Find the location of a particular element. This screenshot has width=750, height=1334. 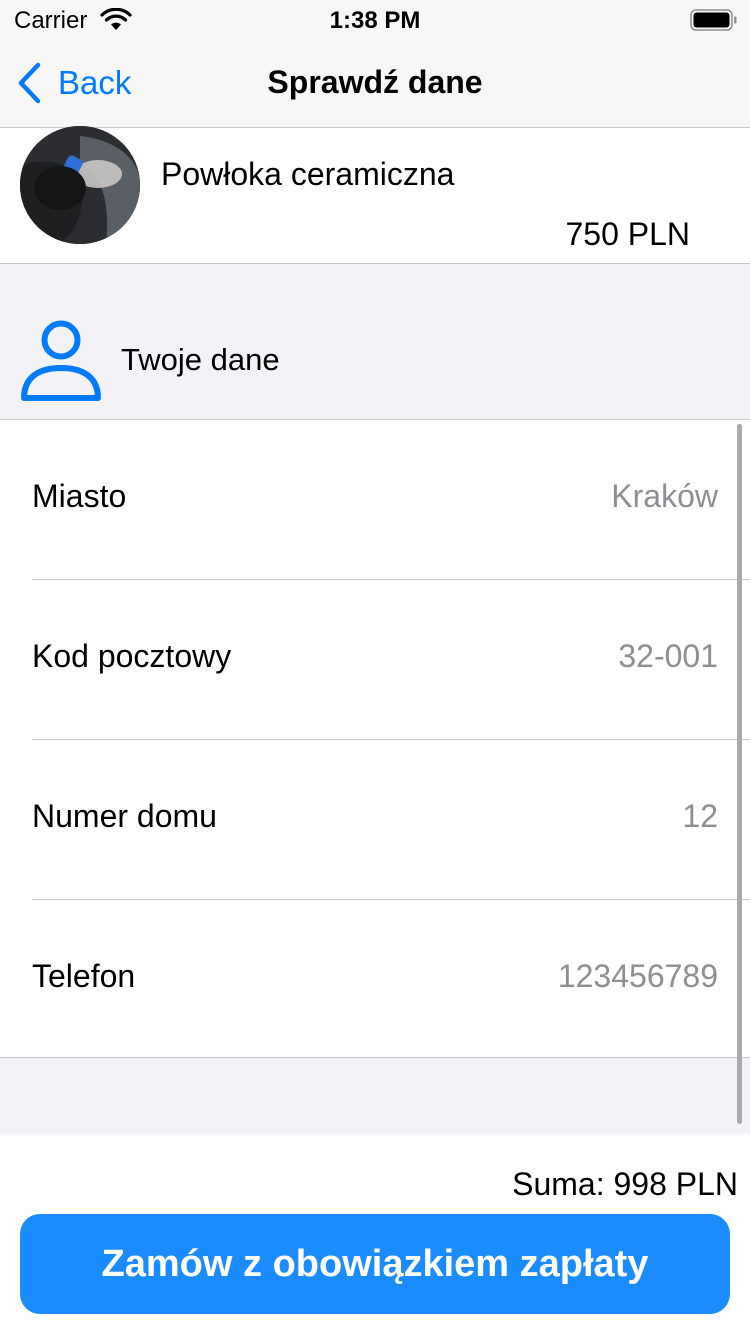

field-label: Miasto is located at coordinates (79, 496).